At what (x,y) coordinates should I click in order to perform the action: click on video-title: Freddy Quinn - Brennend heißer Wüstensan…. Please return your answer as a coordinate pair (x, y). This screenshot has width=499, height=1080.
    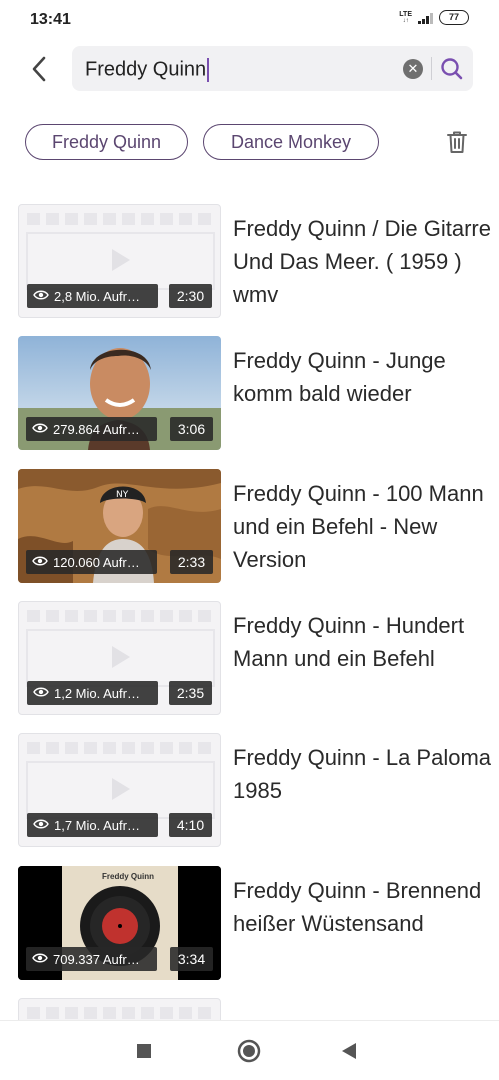
    Looking at the image, I should click on (357, 907).